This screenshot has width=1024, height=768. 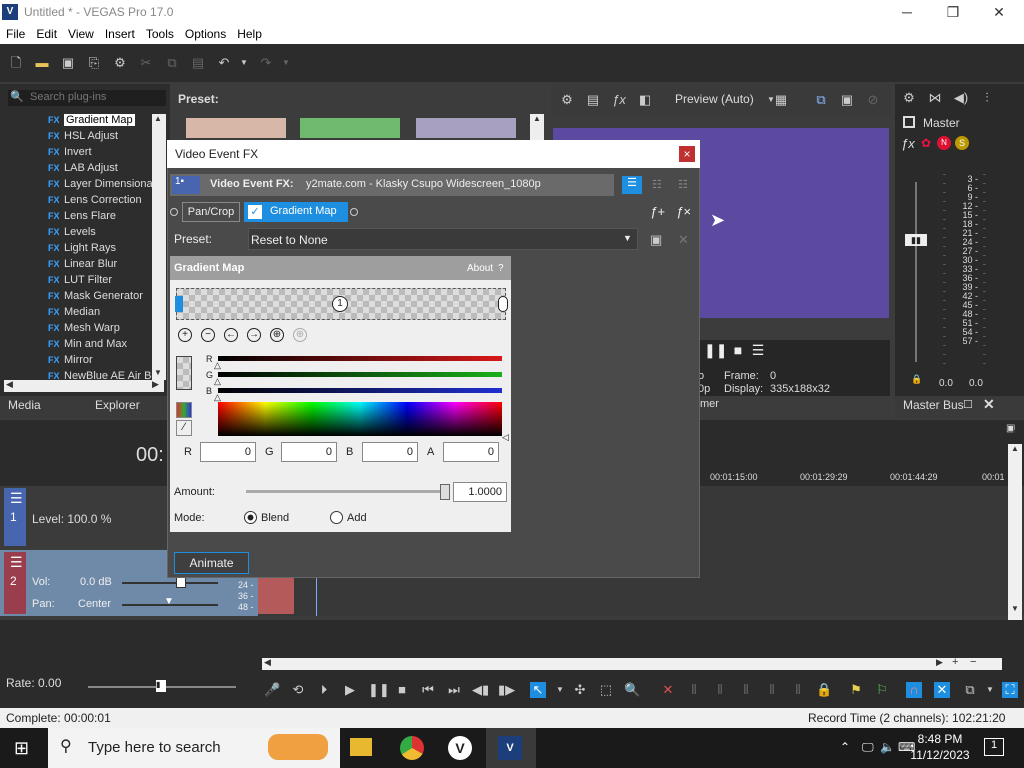 I want to click on lock-icon: 🔒, so click(x=916, y=379).